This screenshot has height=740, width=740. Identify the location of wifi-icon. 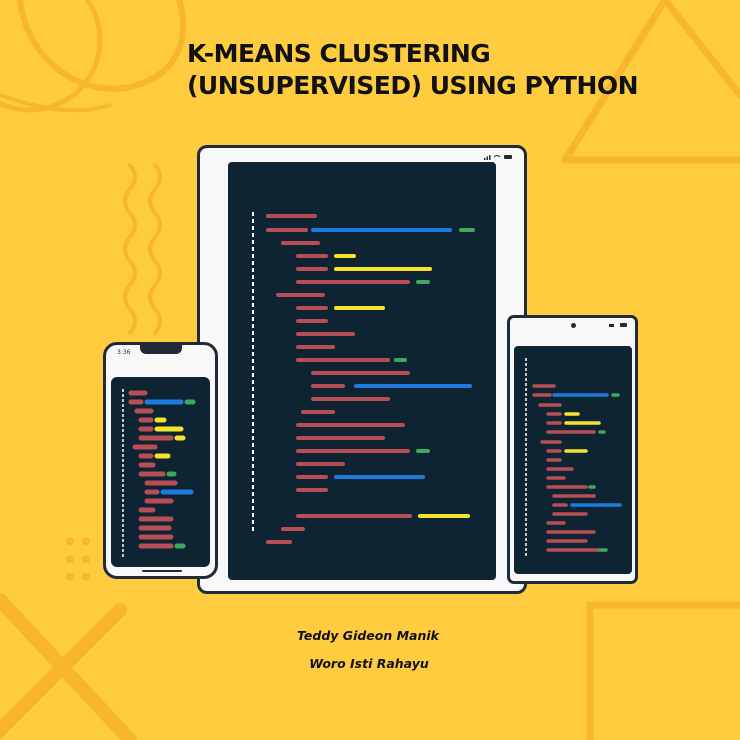
(497, 156).